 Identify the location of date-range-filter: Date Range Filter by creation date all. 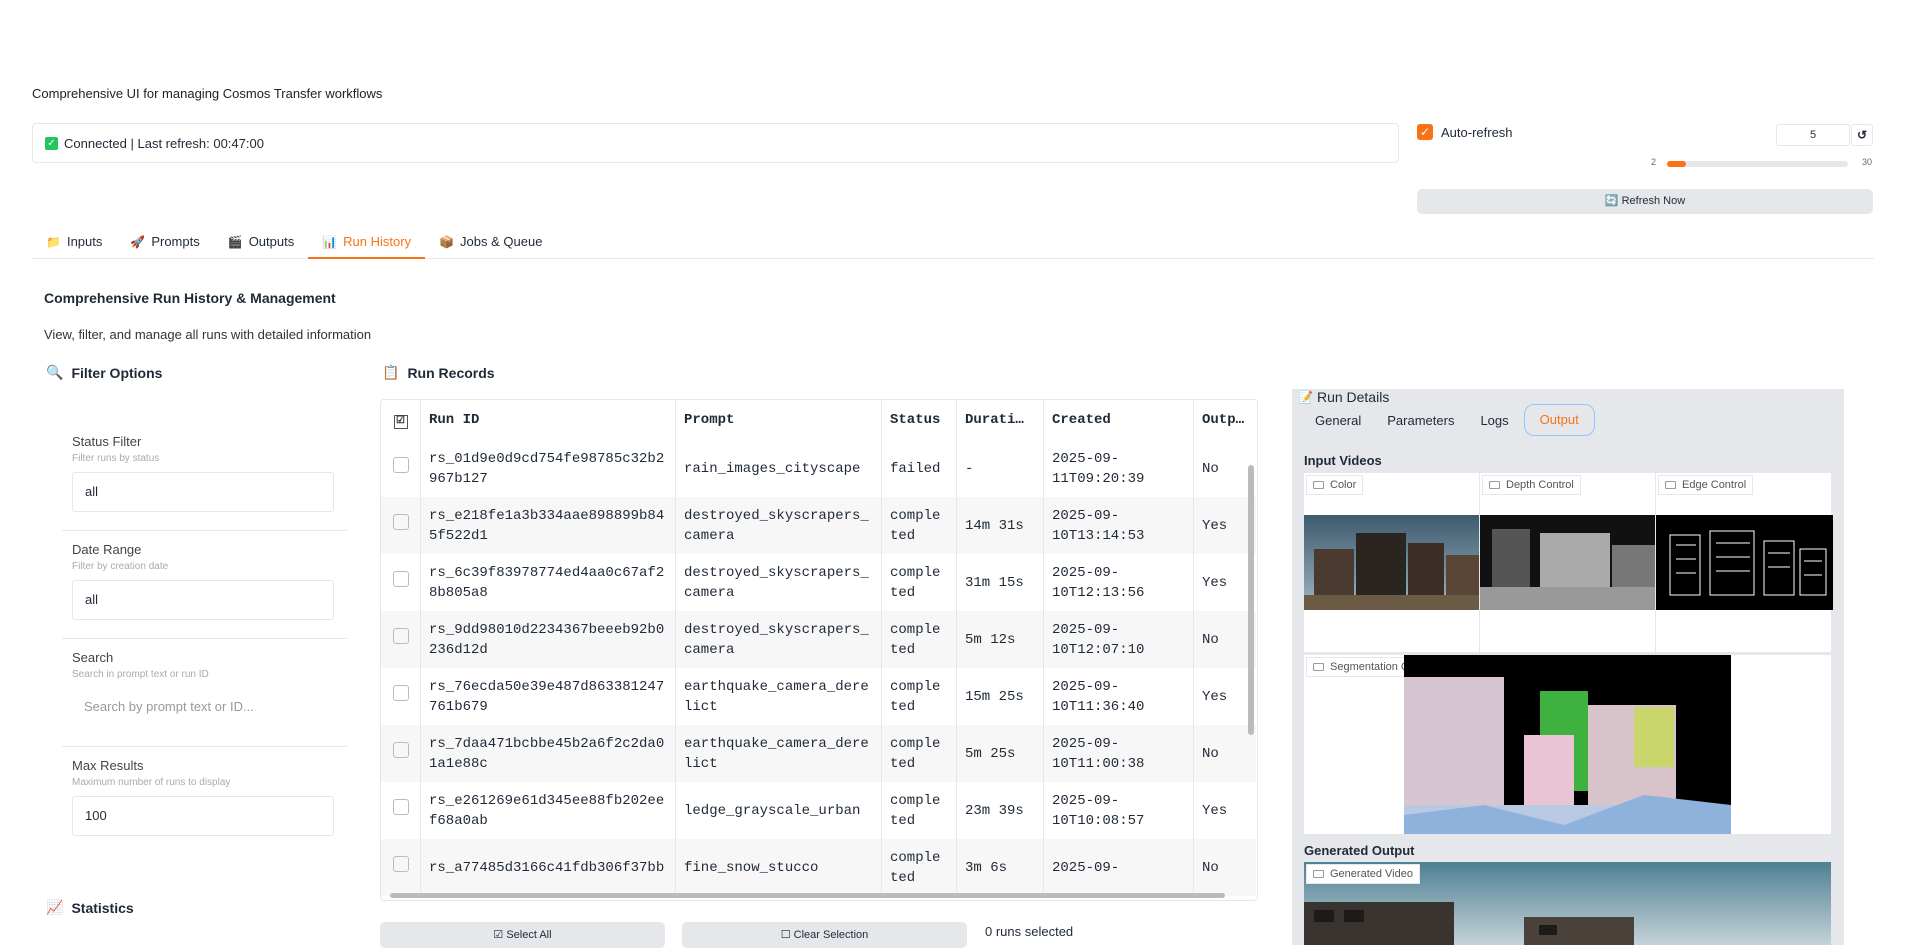
(203, 581).